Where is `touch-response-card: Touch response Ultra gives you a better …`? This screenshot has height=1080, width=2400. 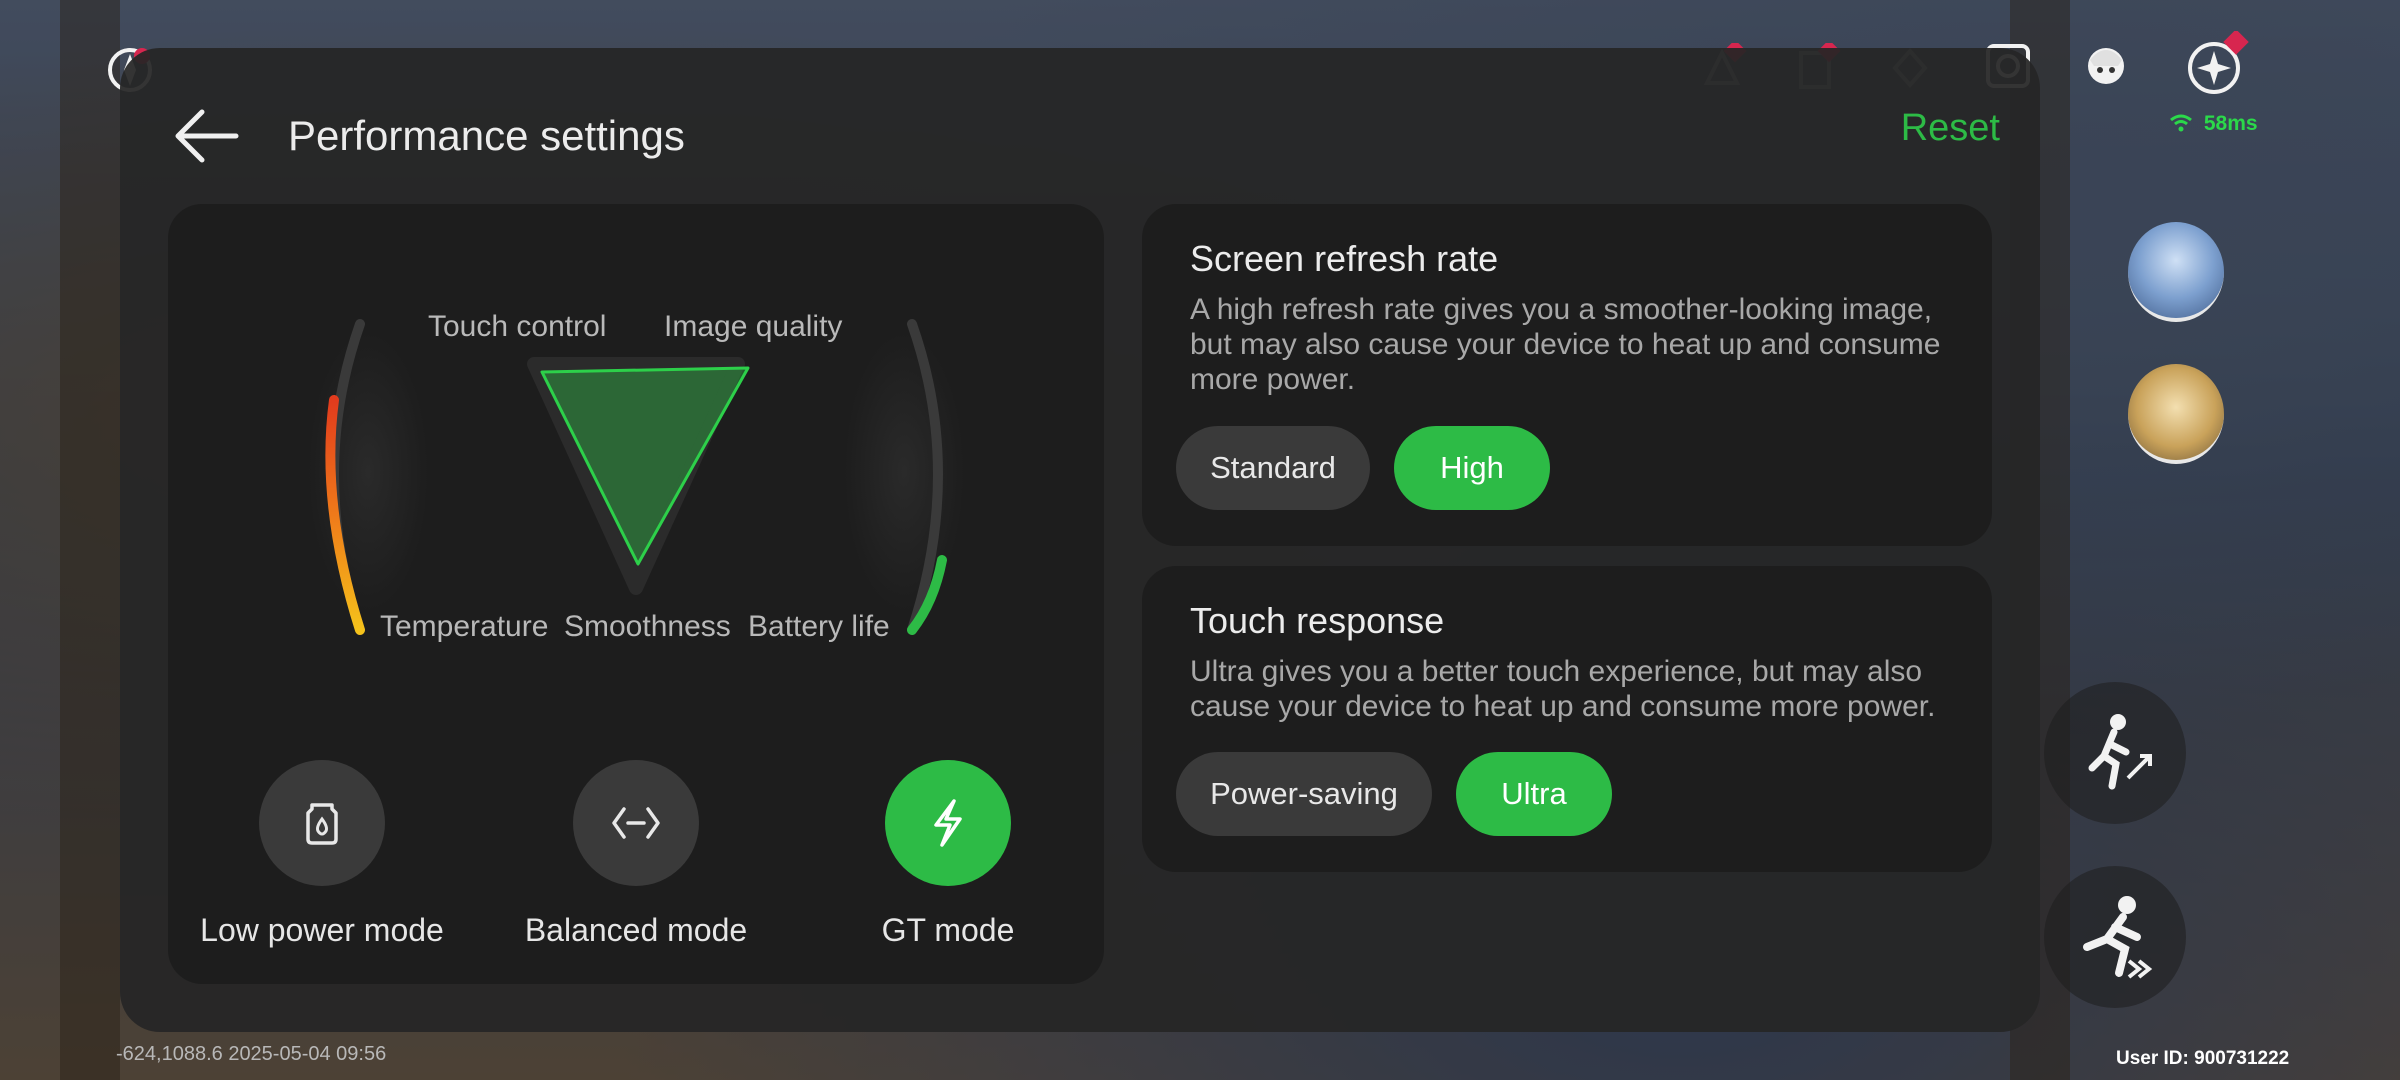 touch-response-card: Touch response Ultra gives you a better … is located at coordinates (1567, 719).